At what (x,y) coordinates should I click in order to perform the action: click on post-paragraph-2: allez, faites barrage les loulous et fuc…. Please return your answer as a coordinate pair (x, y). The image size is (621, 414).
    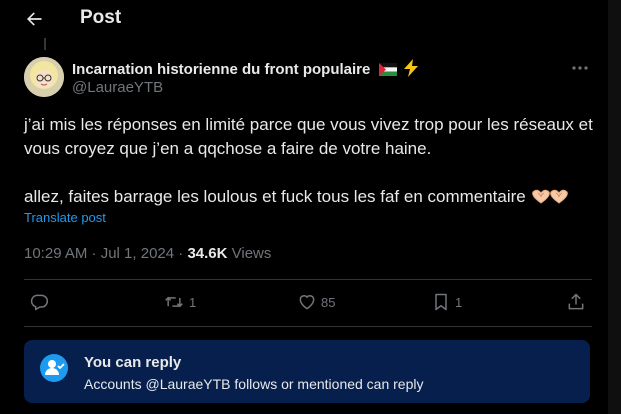
    Looking at the image, I should click on (309, 197).